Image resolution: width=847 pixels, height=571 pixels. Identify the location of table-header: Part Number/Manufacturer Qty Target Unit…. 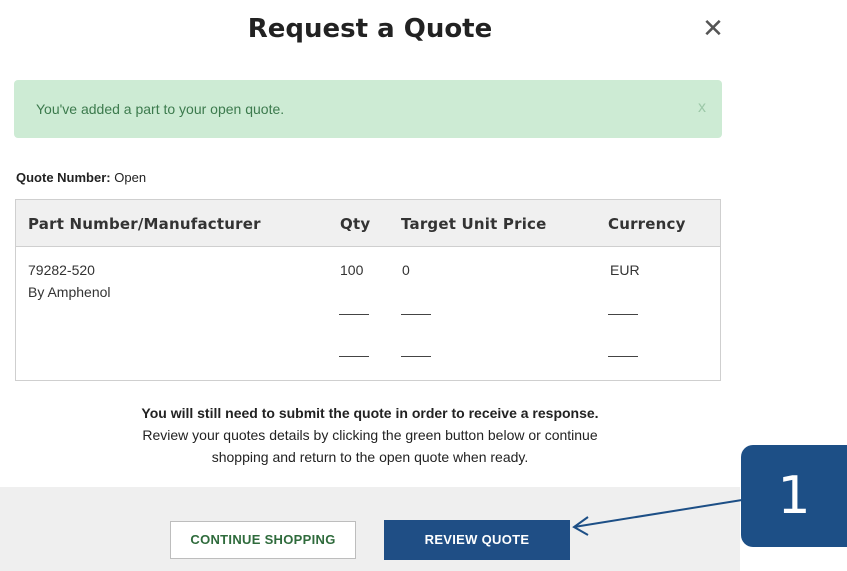
(368, 223).